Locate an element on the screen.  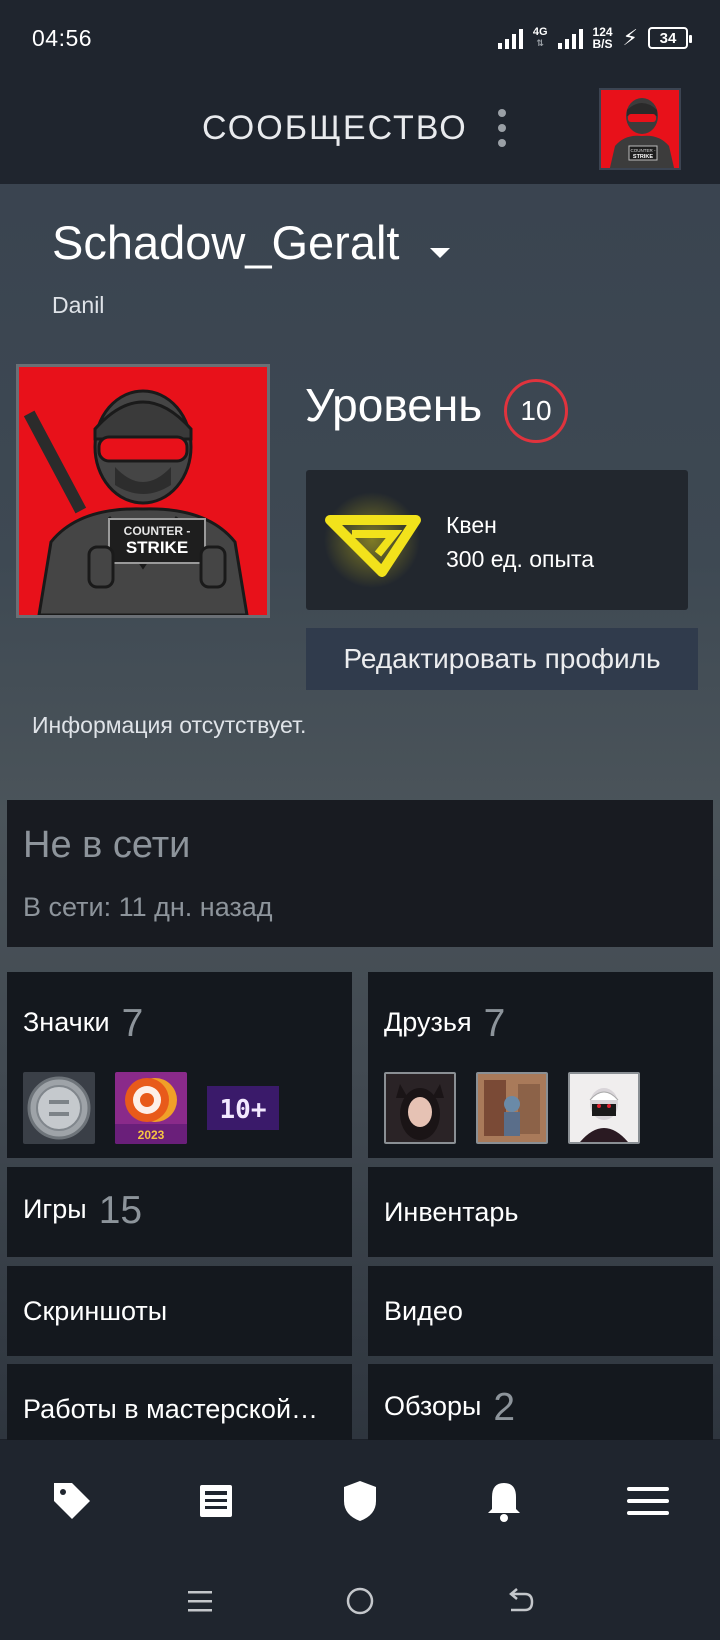
screenshots-tile: Скриншоты is located at coordinates (179, 1311).